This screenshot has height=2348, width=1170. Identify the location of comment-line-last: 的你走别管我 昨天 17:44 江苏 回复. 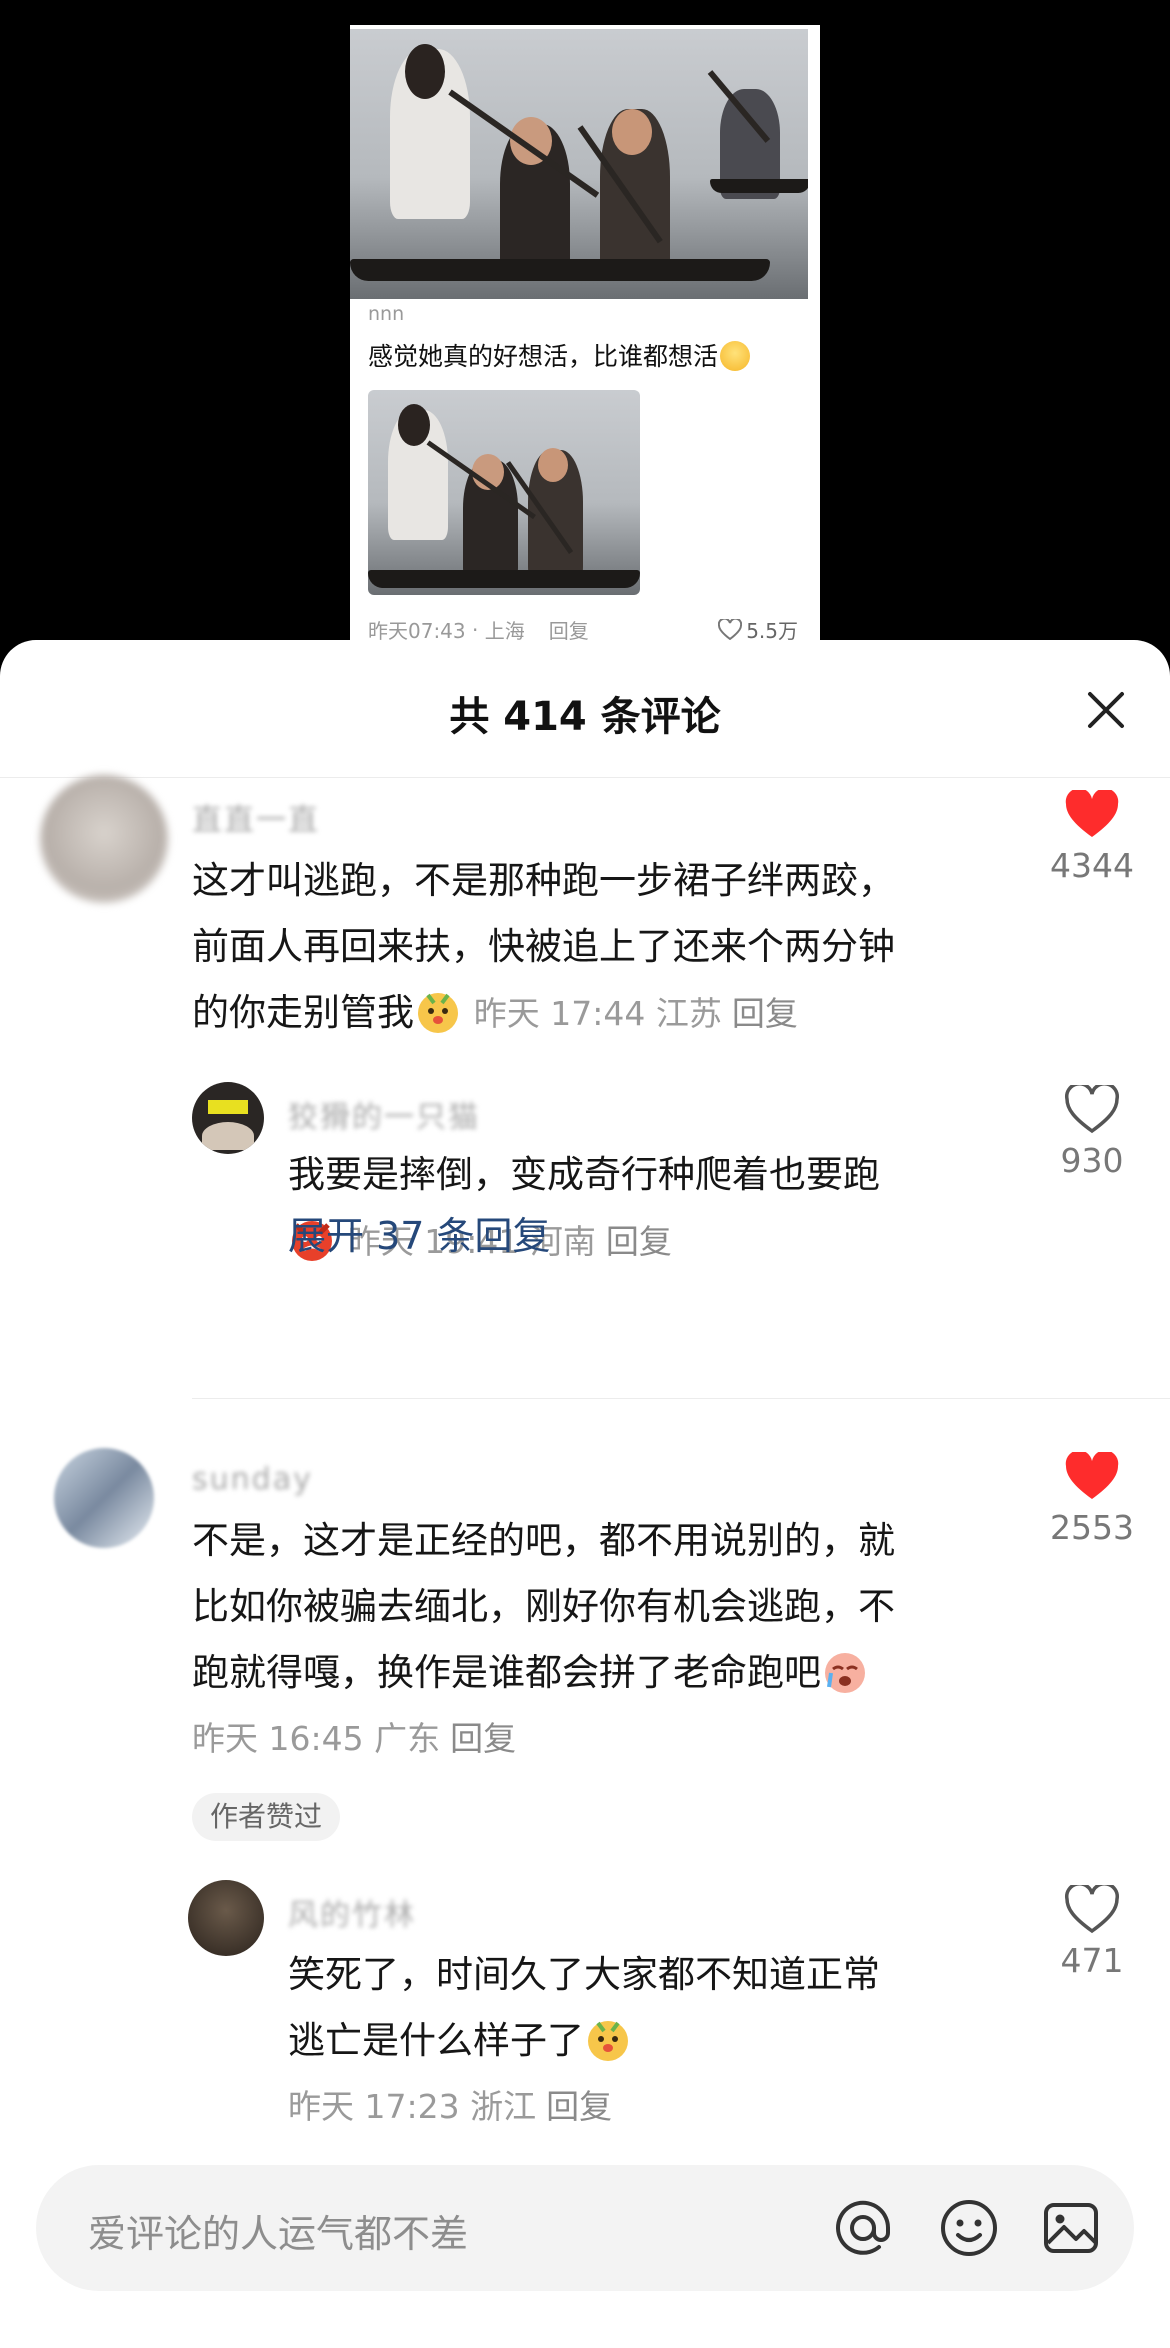
(612, 1013).